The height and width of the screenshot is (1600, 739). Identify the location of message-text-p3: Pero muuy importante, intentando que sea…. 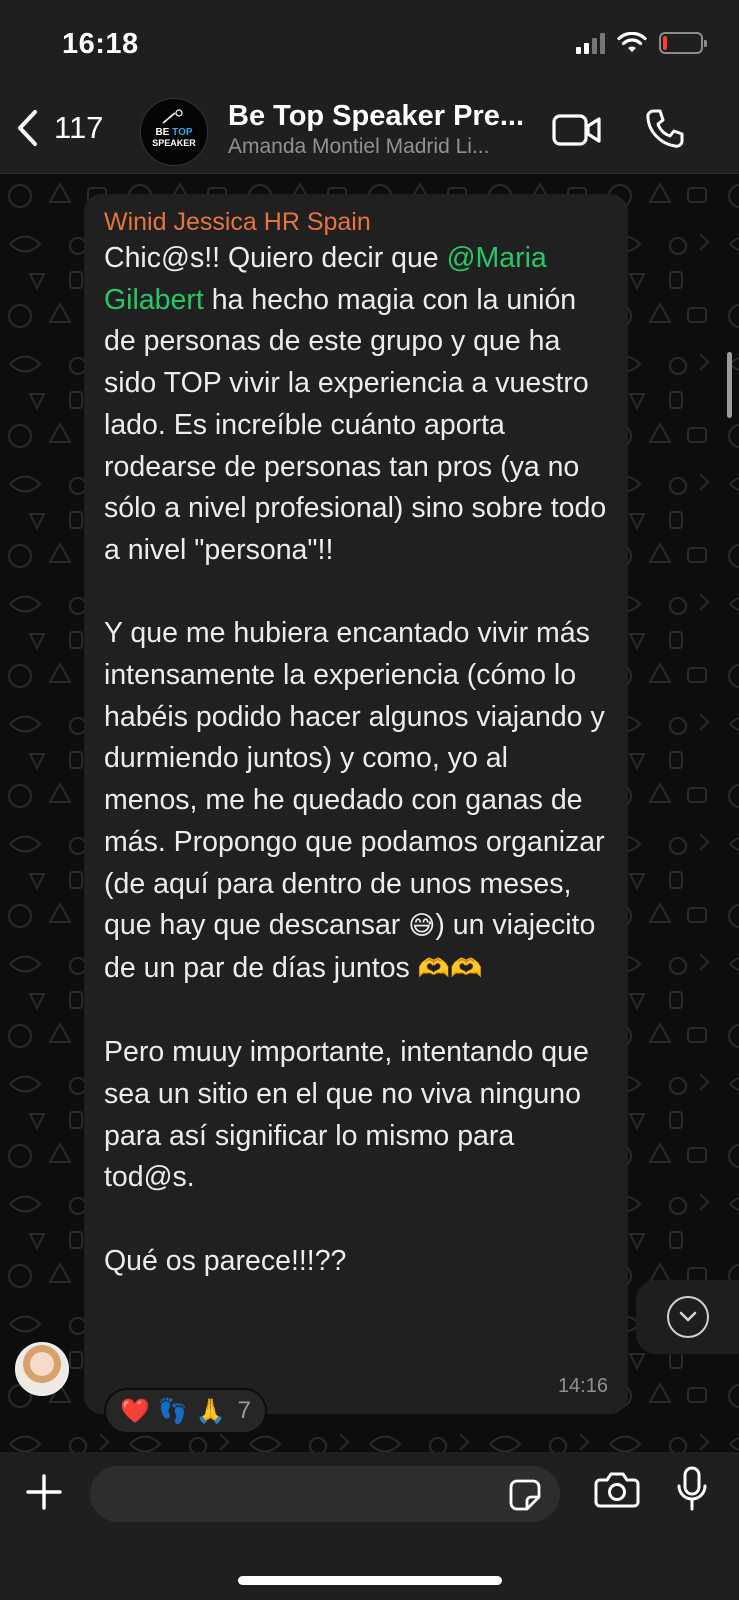
(346, 1115).